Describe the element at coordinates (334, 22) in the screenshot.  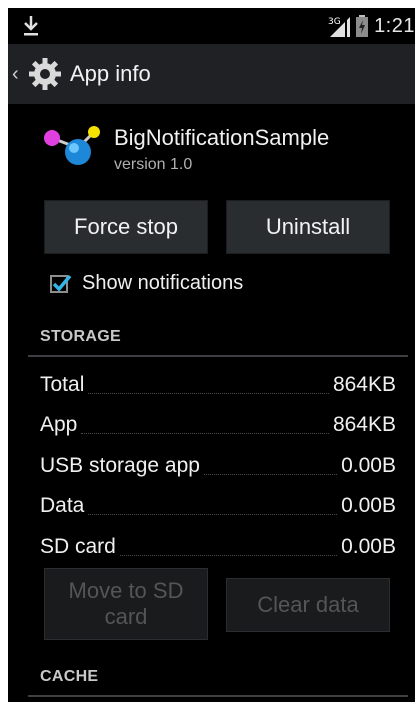
I see `network-type-label: 3G` at that location.